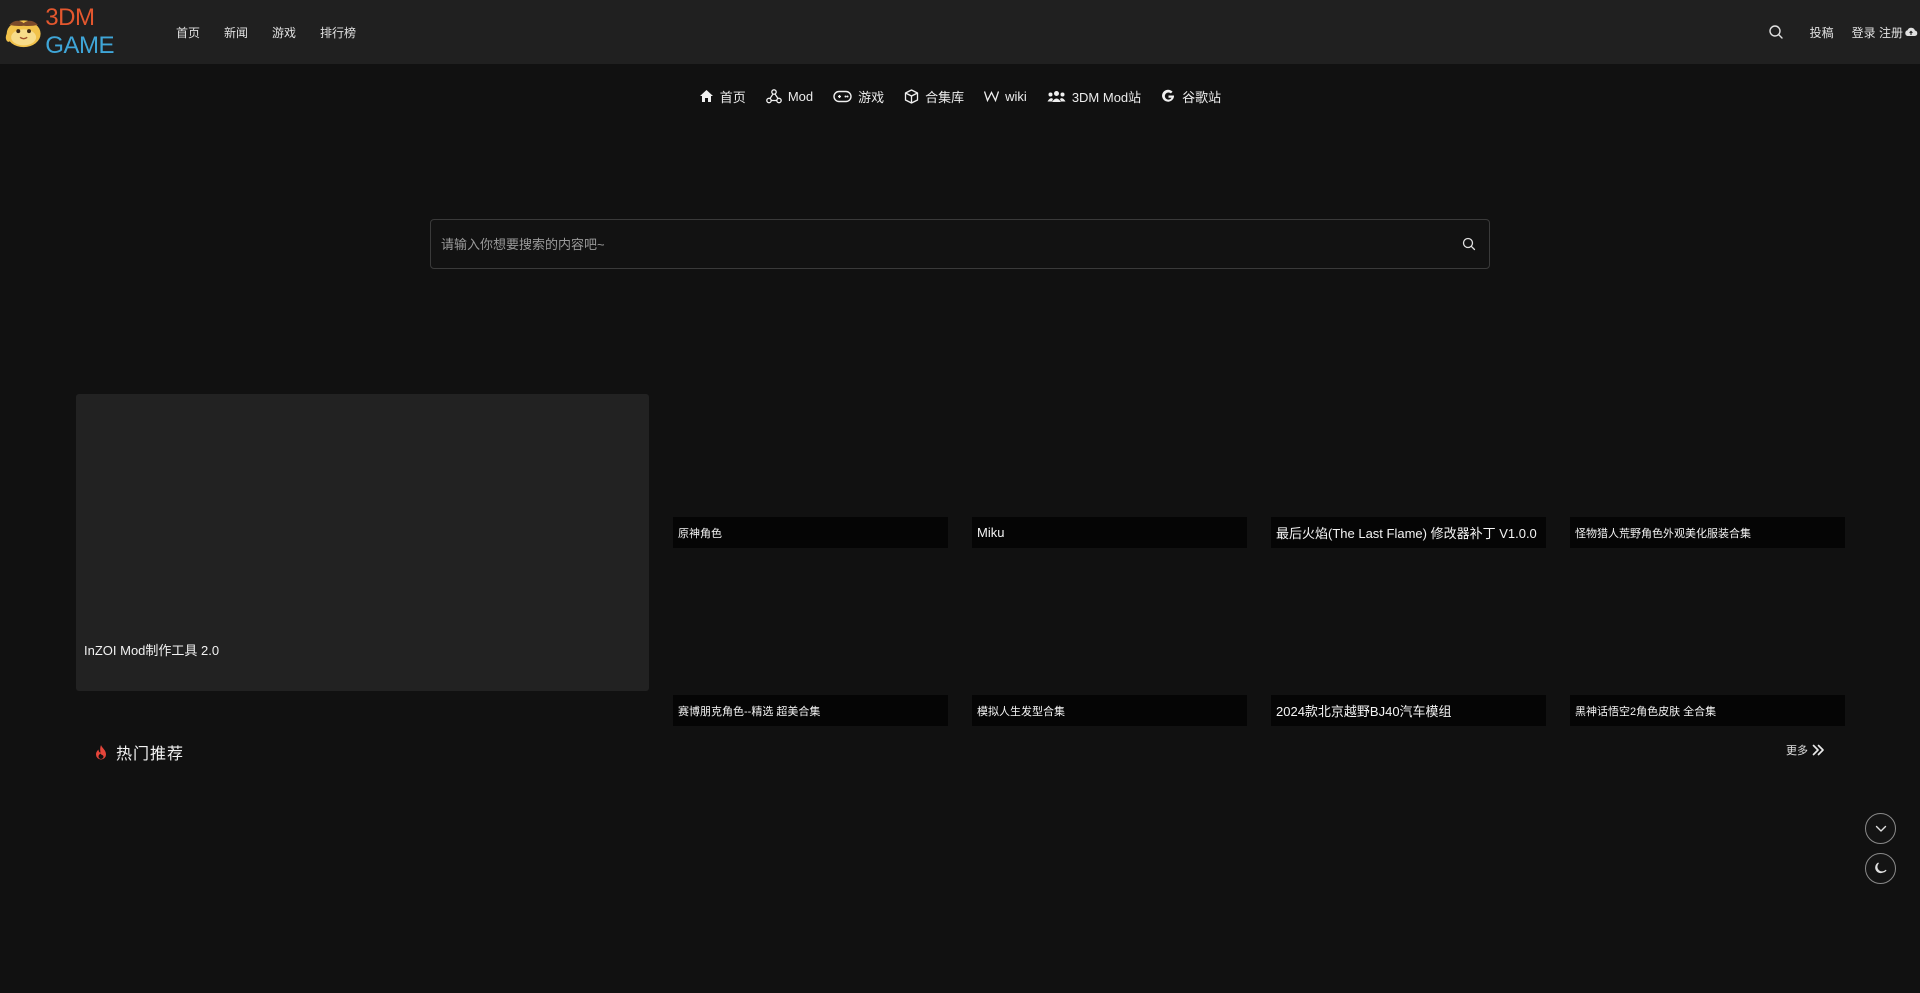  I want to click on hot-more-link: 更多, so click(1805, 750).